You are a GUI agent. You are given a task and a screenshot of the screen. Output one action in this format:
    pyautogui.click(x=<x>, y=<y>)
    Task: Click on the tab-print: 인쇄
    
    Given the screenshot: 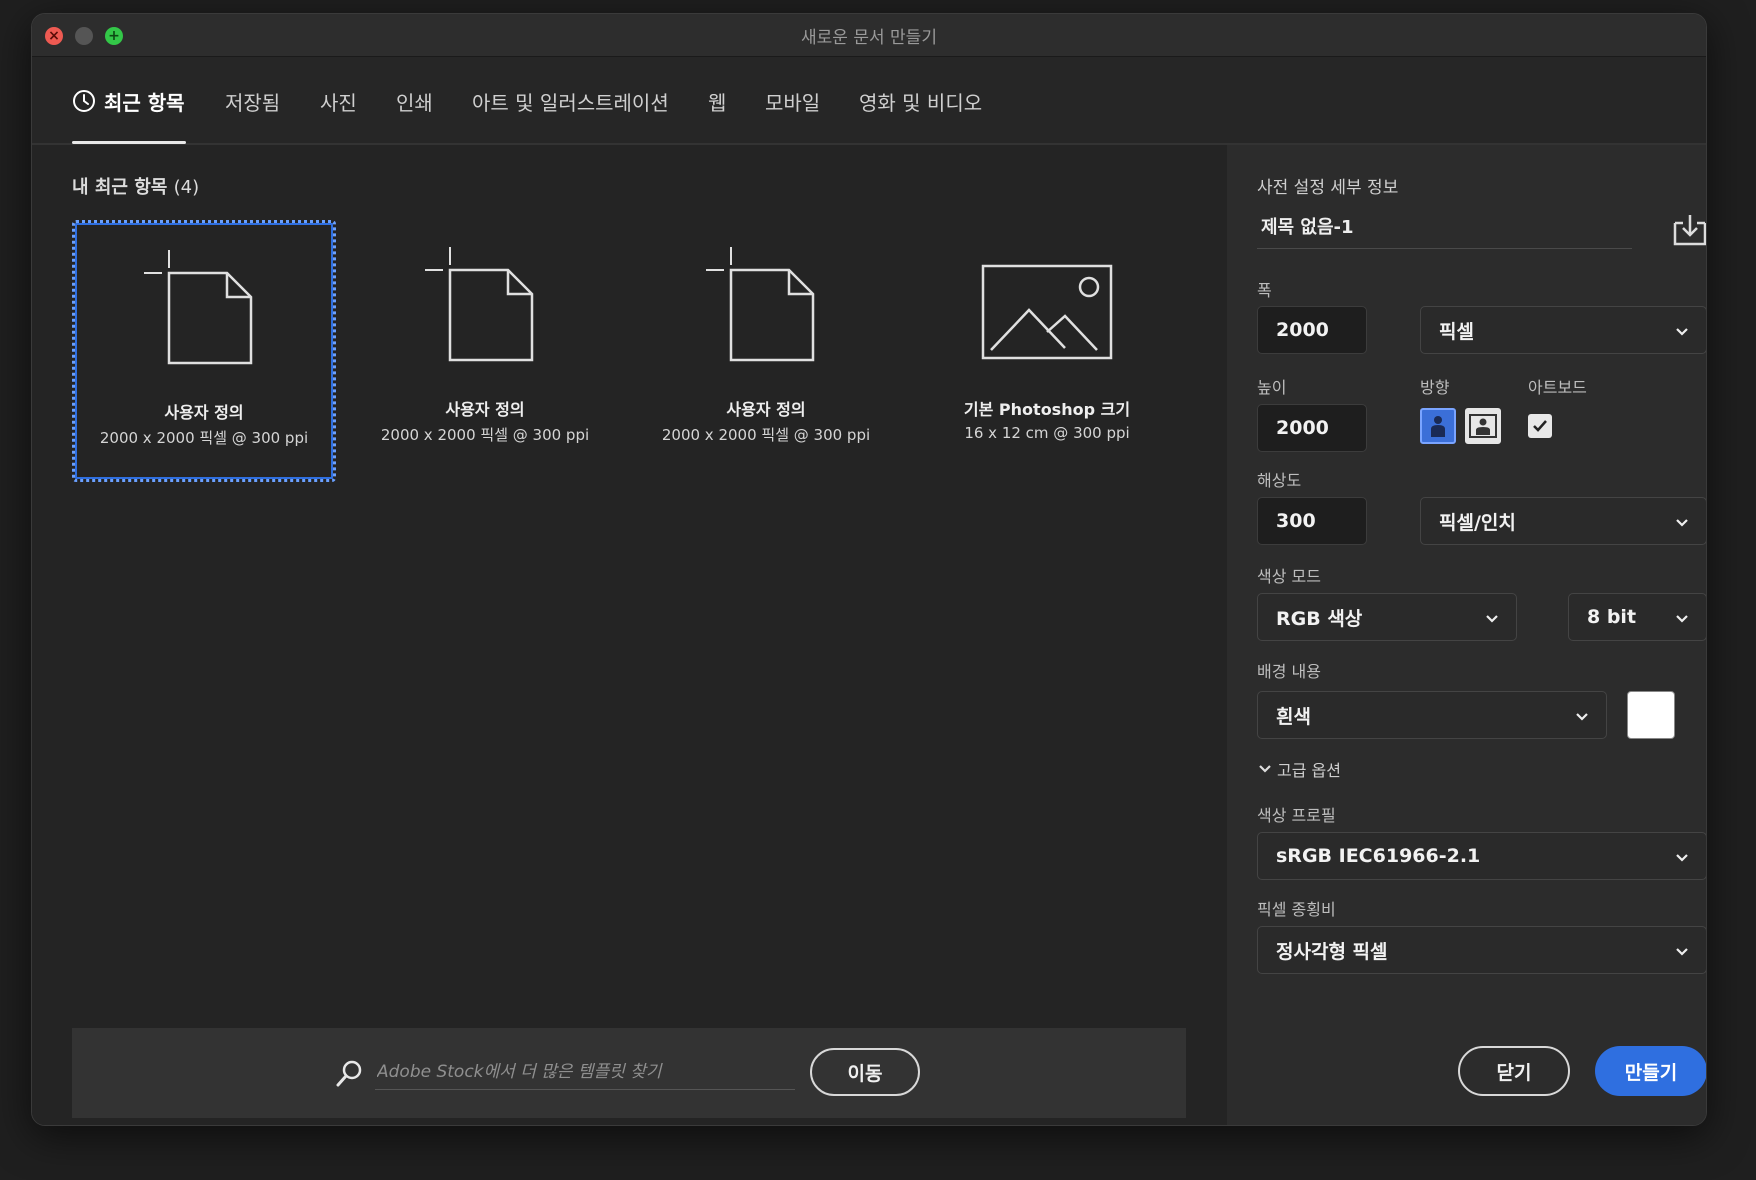 What is the action you would take?
    pyautogui.click(x=414, y=101)
    